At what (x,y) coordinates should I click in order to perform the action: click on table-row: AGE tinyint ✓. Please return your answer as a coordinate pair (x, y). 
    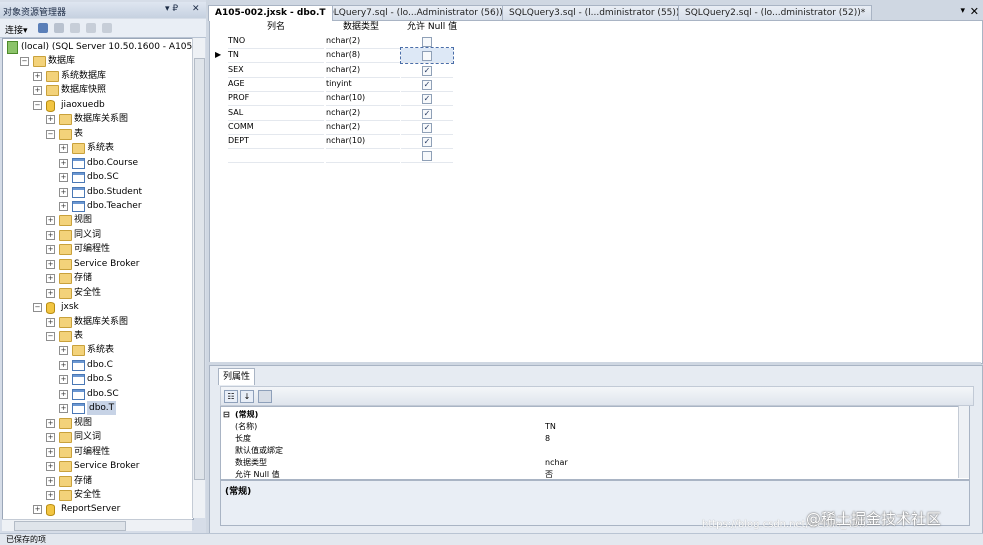
    Looking at the image, I should click on (332, 84).